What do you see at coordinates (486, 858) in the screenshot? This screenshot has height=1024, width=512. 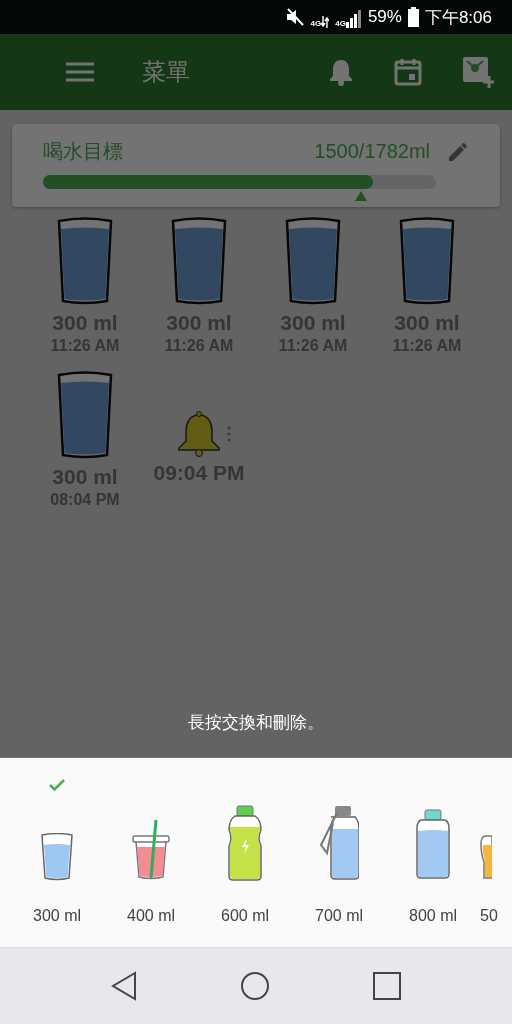 I see `beer-glass-icon` at bounding box center [486, 858].